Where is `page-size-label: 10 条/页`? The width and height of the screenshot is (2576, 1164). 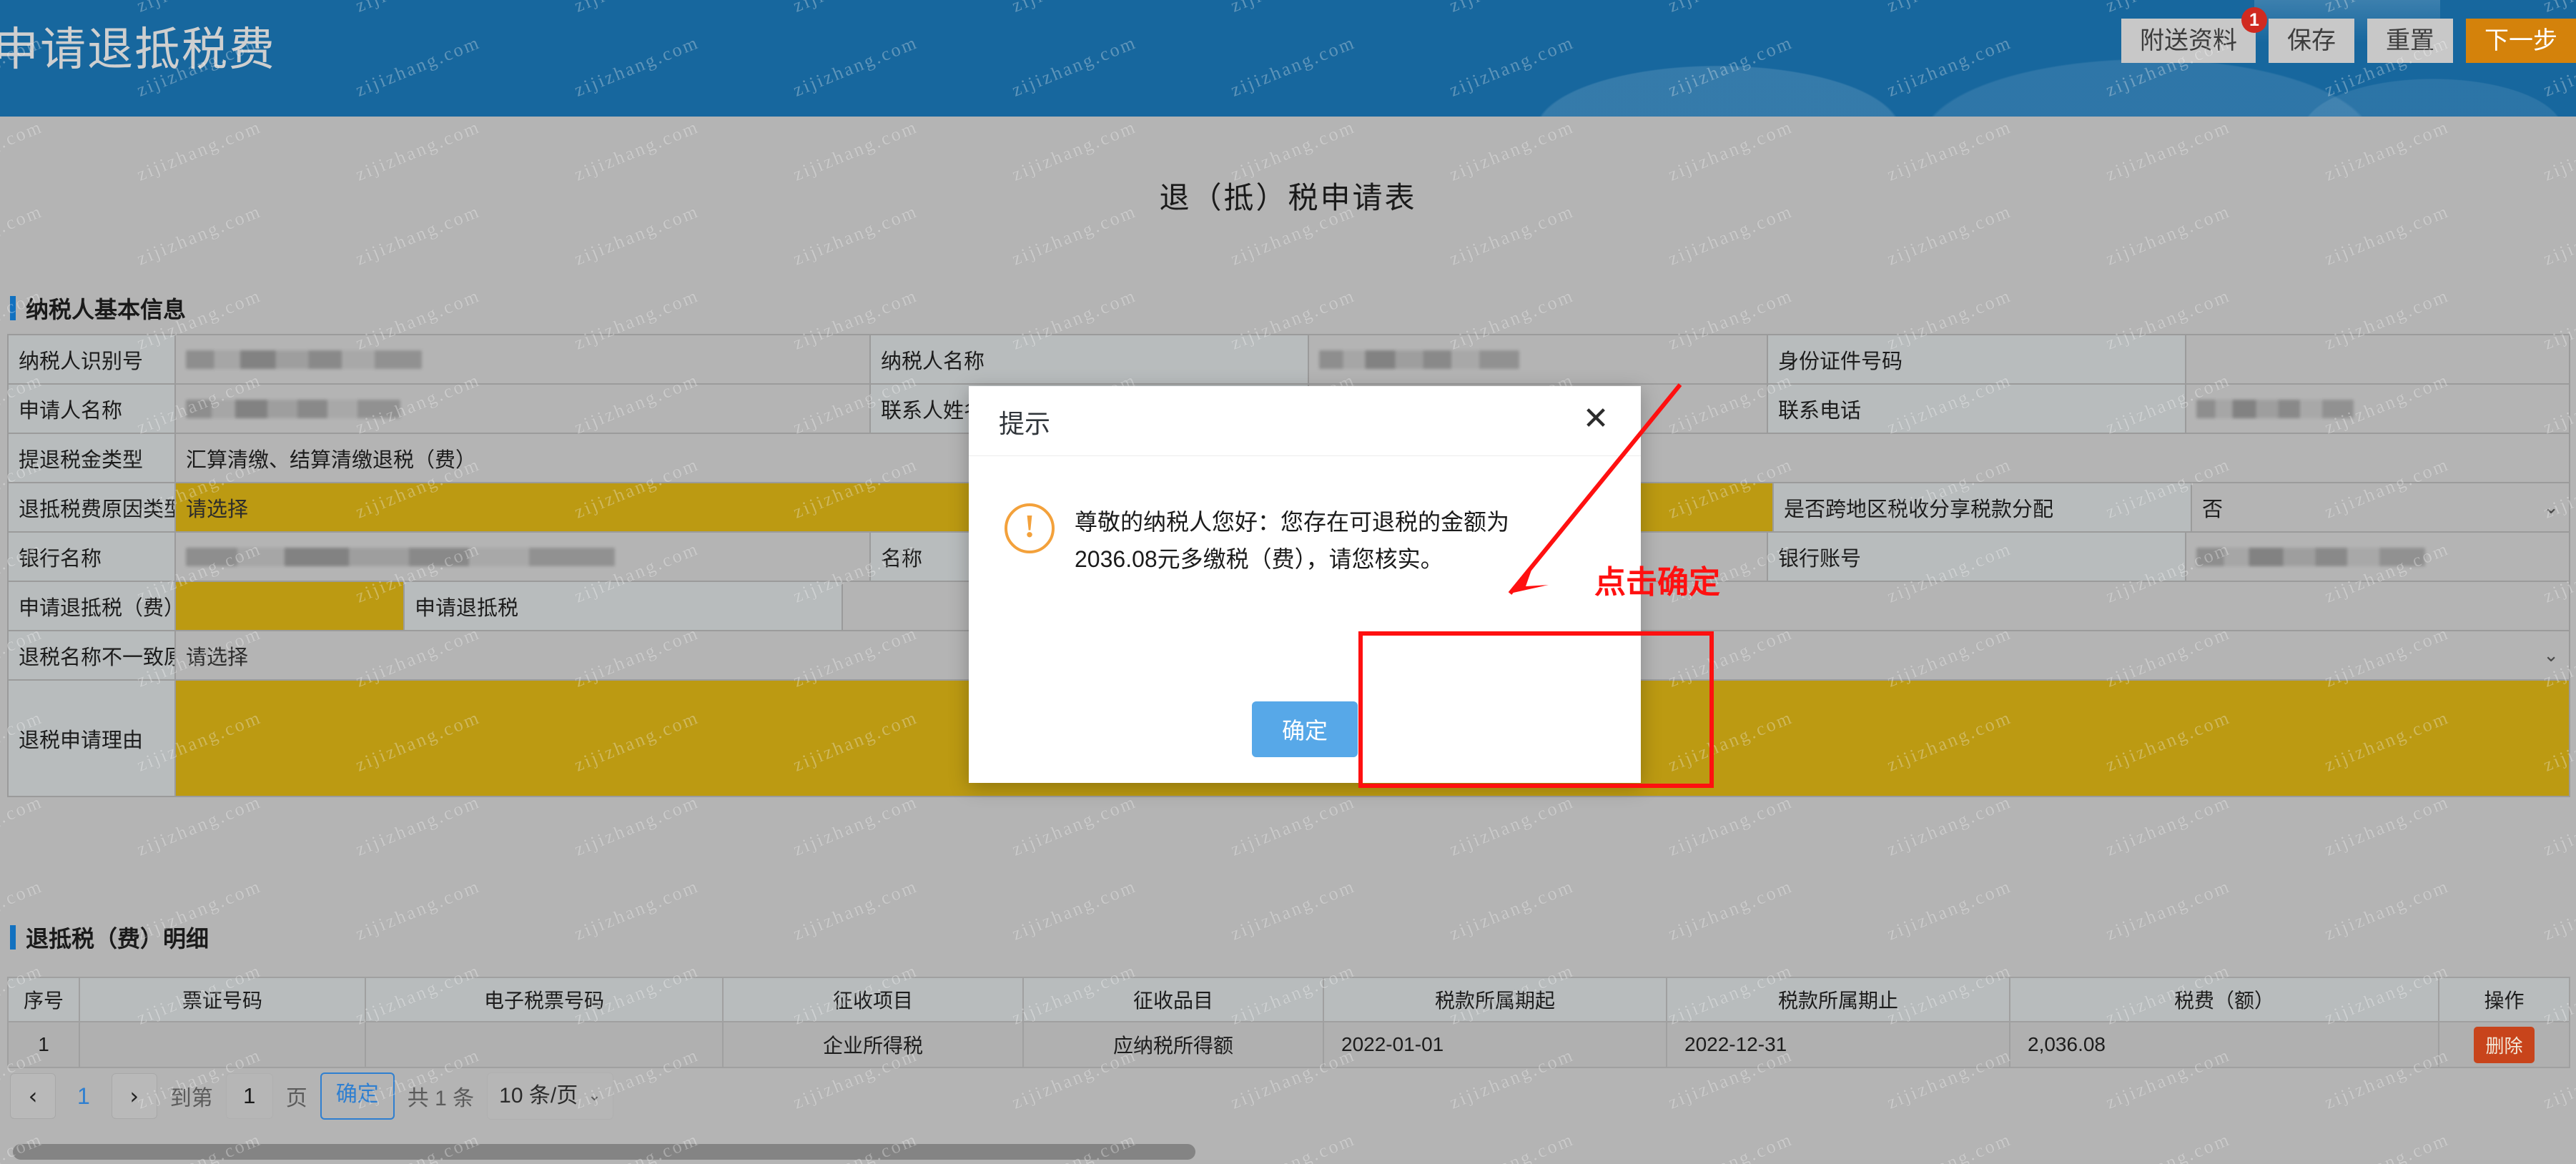
page-size-label: 10 条/页 is located at coordinates (538, 1096).